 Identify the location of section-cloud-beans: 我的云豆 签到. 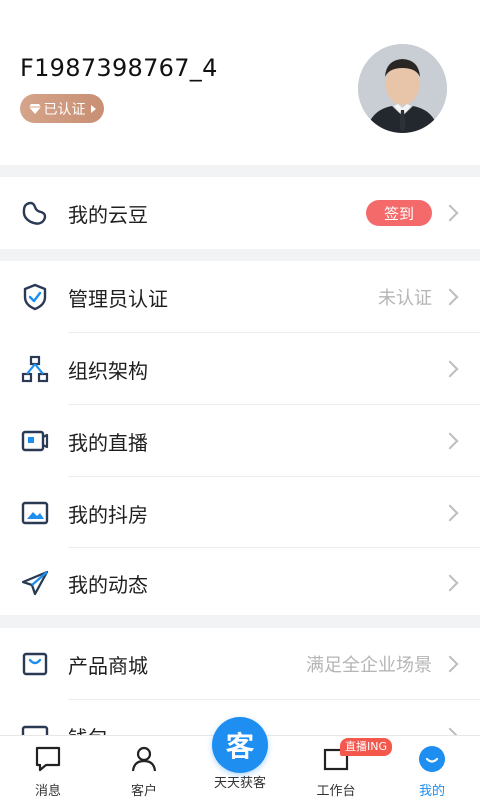
(240, 213).